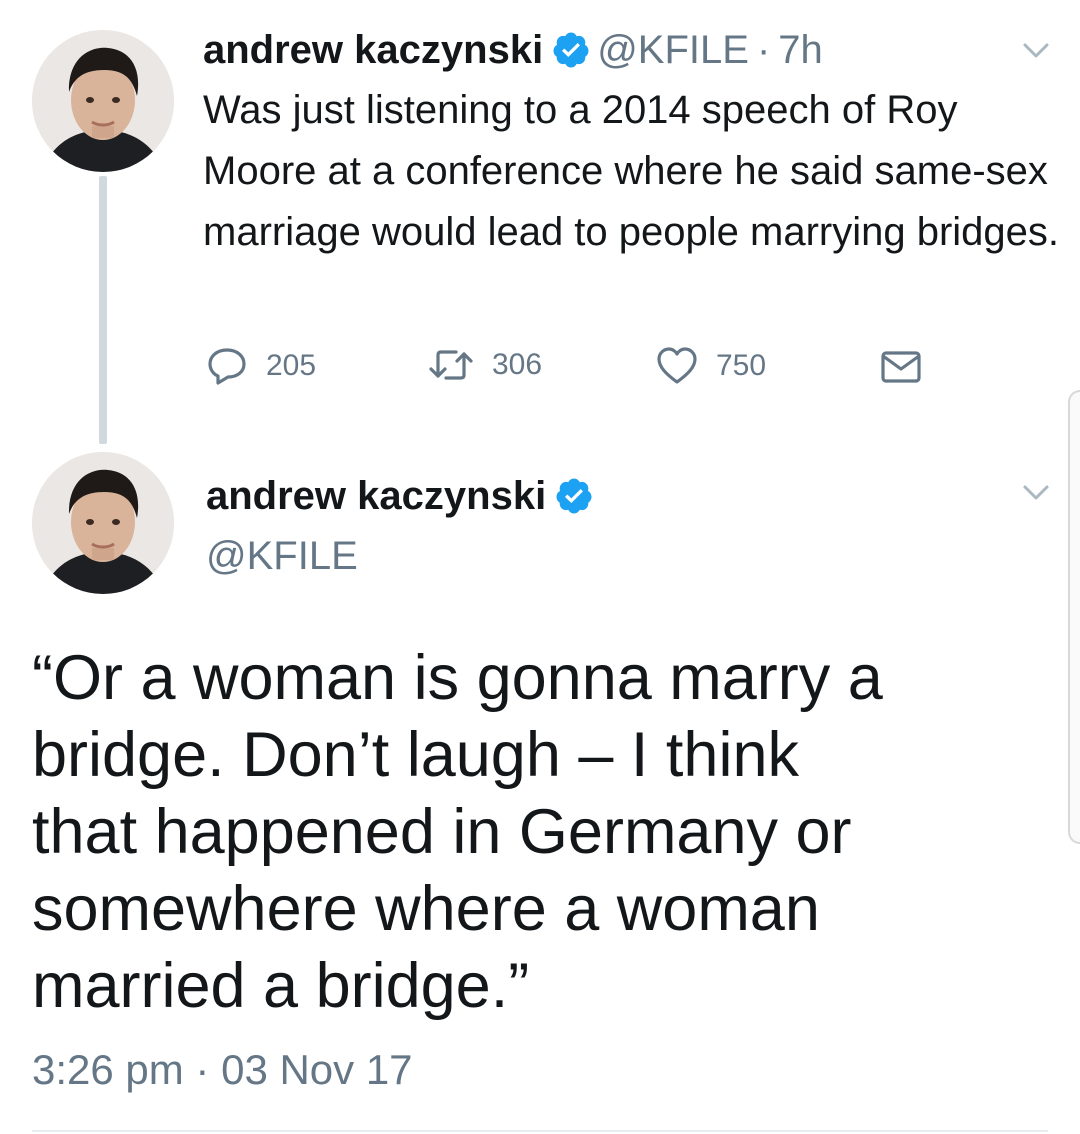 The image size is (1080, 1134). Describe the element at coordinates (261, 366) in the screenshot. I see `reply-button: 205` at that location.